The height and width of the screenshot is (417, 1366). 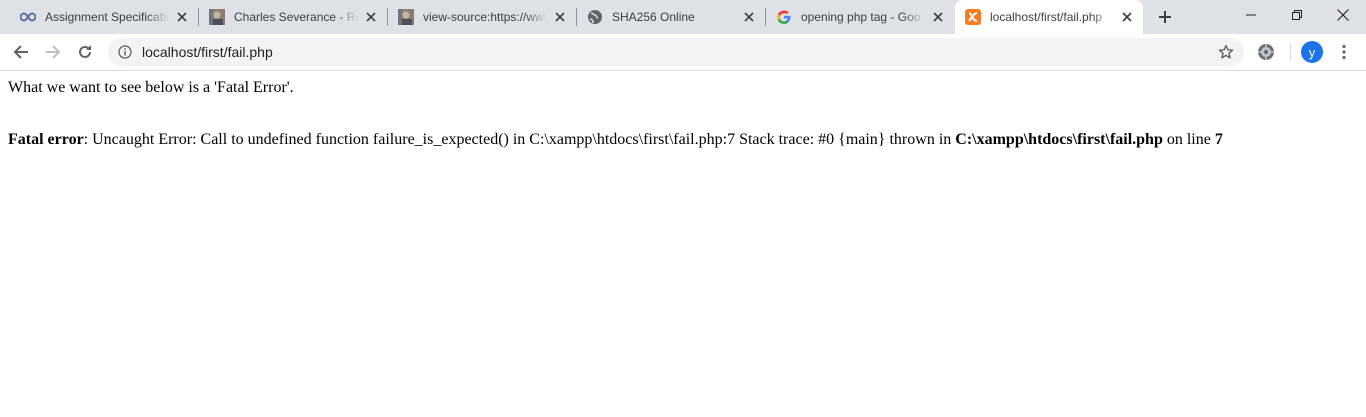 I want to click on tab-assignment-specification: Assignment Specification, so click(x=104, y=17).